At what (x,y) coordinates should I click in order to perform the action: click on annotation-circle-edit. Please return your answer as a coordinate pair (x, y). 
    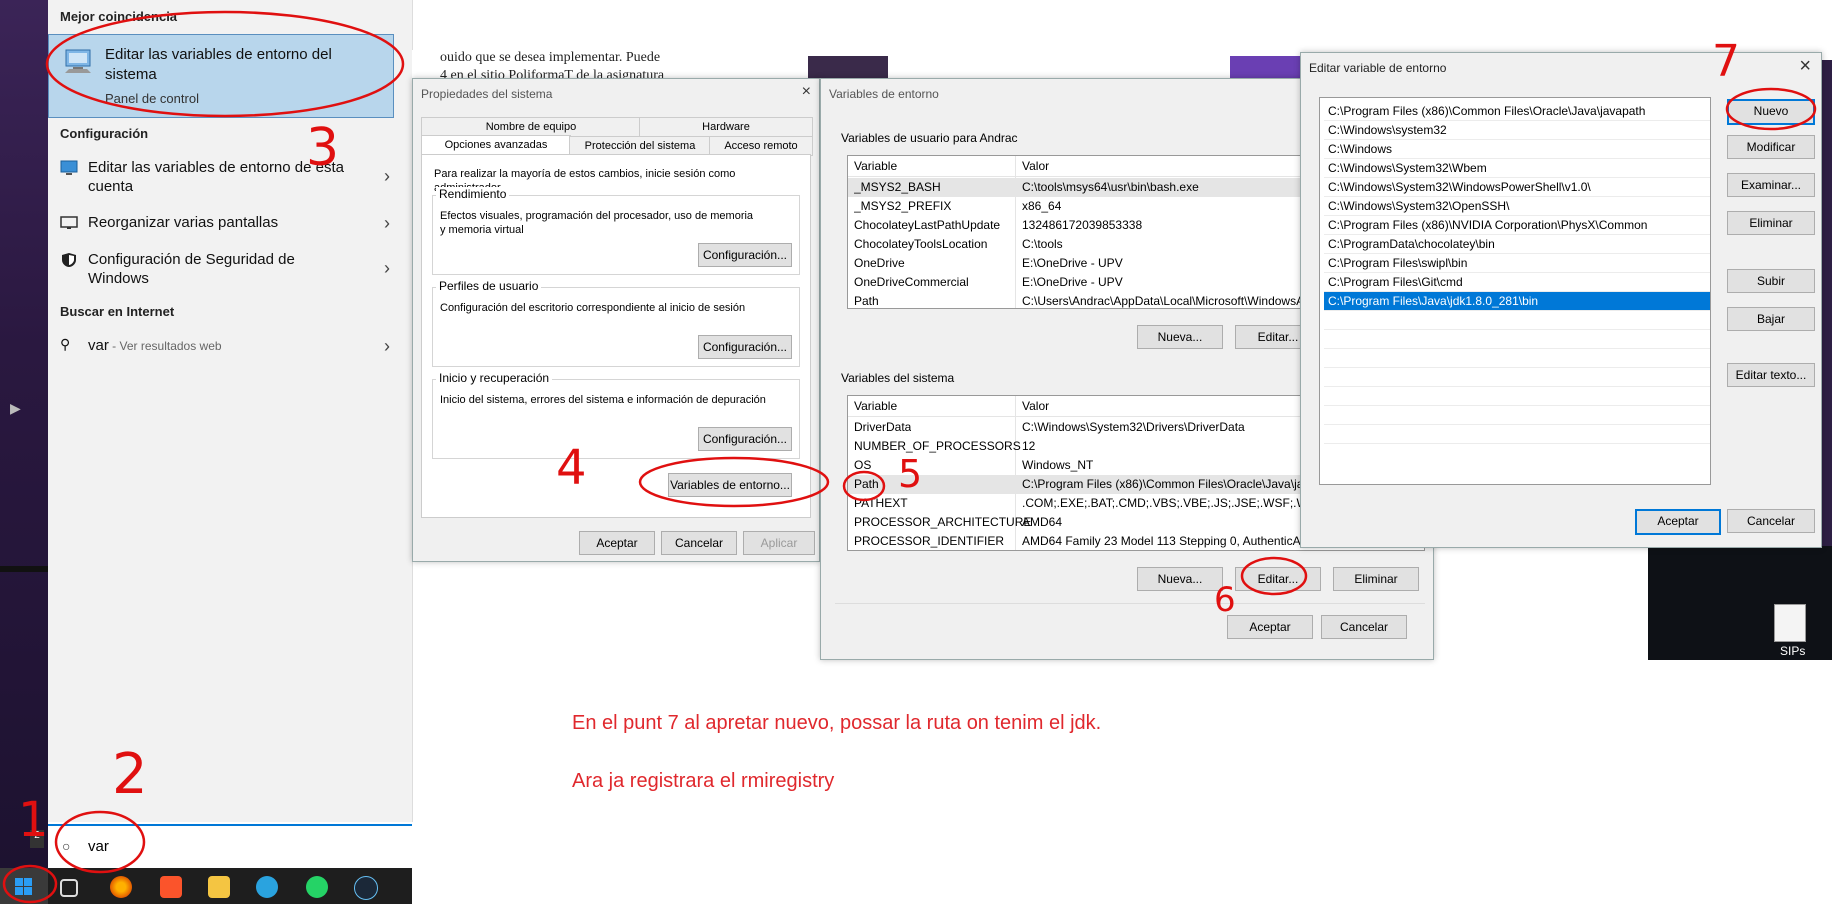
    Looking at the image, I should click on (1274, 576).